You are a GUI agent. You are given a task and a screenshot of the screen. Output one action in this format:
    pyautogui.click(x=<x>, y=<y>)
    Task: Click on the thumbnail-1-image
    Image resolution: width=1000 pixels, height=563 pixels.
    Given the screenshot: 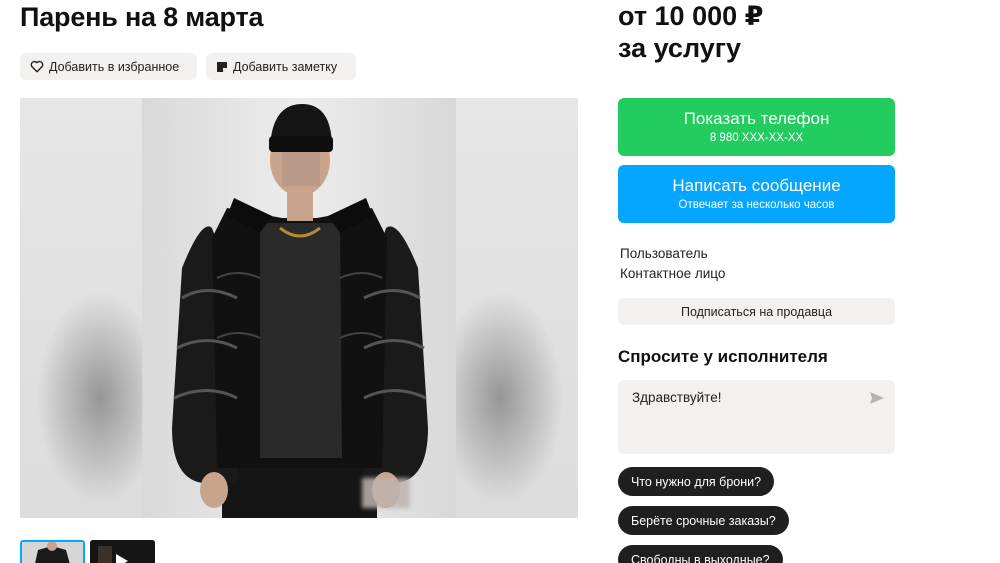 What is the action you would take?
    pyautogui.click(x=52, y=552)
    